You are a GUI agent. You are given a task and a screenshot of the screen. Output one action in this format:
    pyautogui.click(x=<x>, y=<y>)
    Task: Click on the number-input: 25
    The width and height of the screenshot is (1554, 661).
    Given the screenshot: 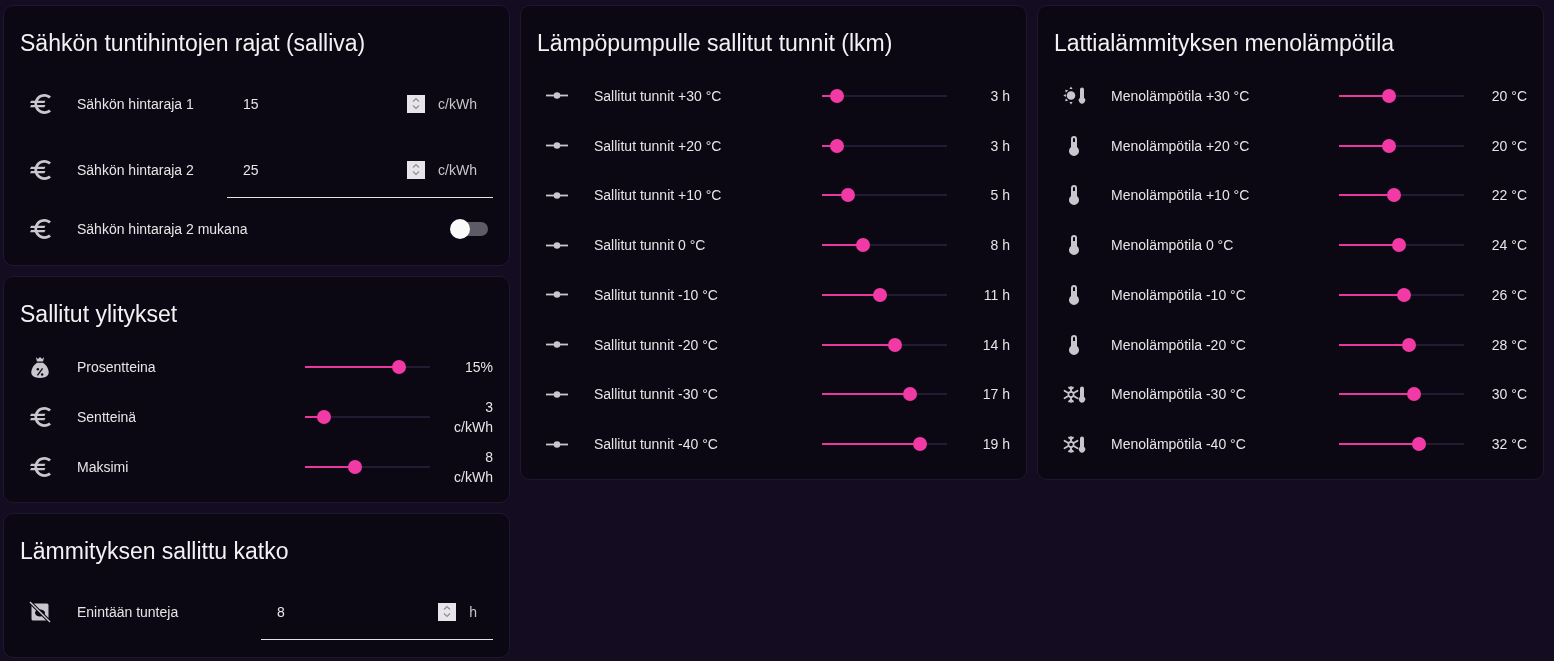 What is the action you would take?
    pyautogui.click(x=325, y=169)
    